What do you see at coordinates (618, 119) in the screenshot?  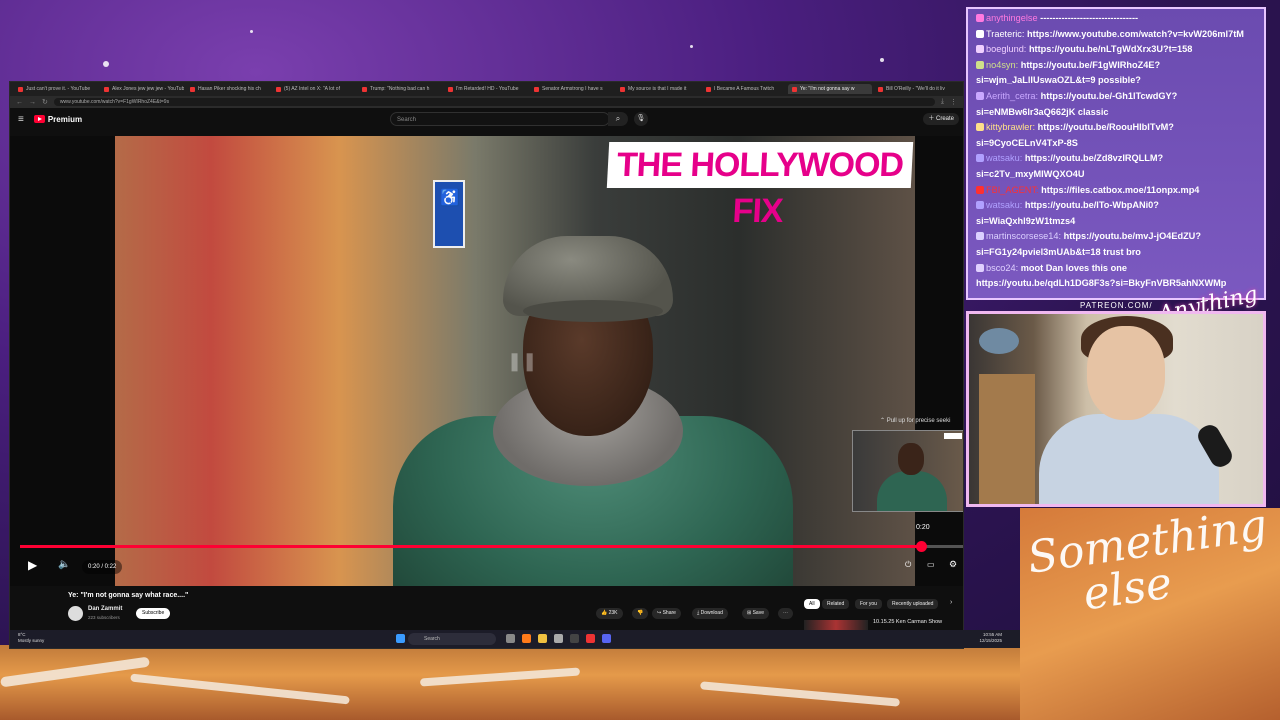 I see `search-icon: ⌕` at bounding box center [618, 119].